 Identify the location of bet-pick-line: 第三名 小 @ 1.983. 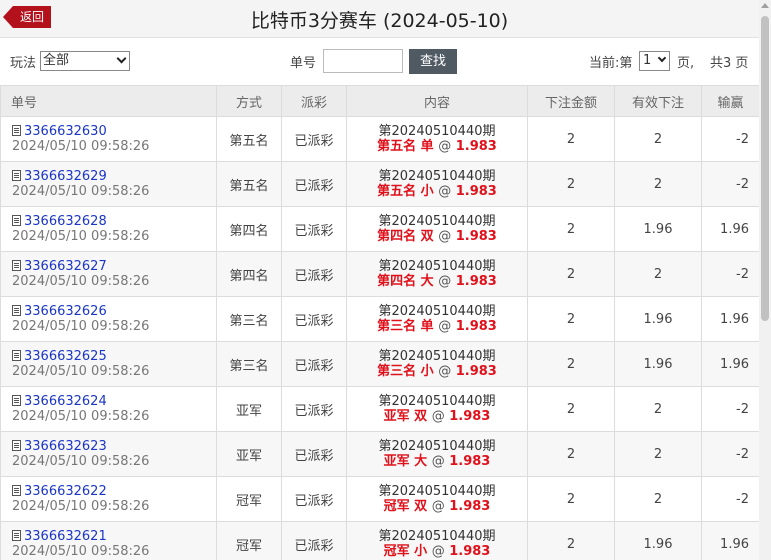
(437, 371).